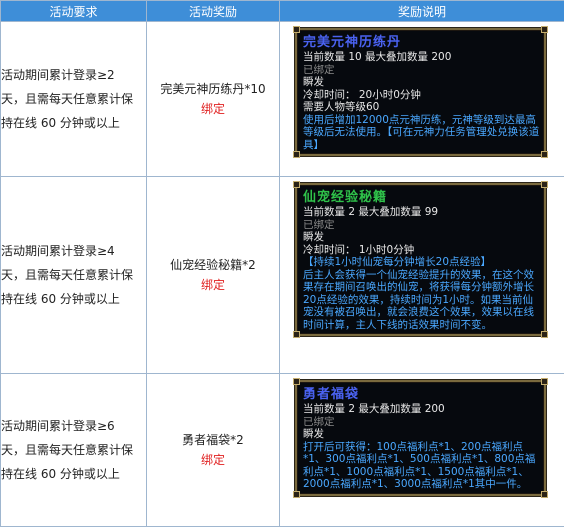 Image resolution: width=564 pixels, height=527 pixels. What do you see at coordinates (421, 95) in the screenshot?
I see `tooltip-line: 冷却时间： 20小时0分钟` at bounding box center [421, 95].